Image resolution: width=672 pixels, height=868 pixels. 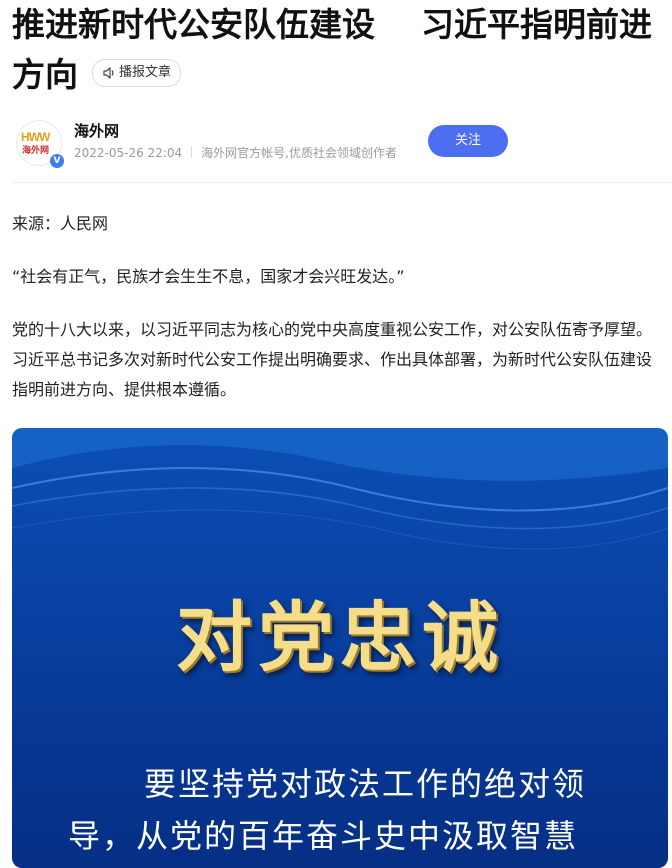 I want to click on author-description: 海外网官方帐号,优质社会领域创作者, so click(x=299, y=153).